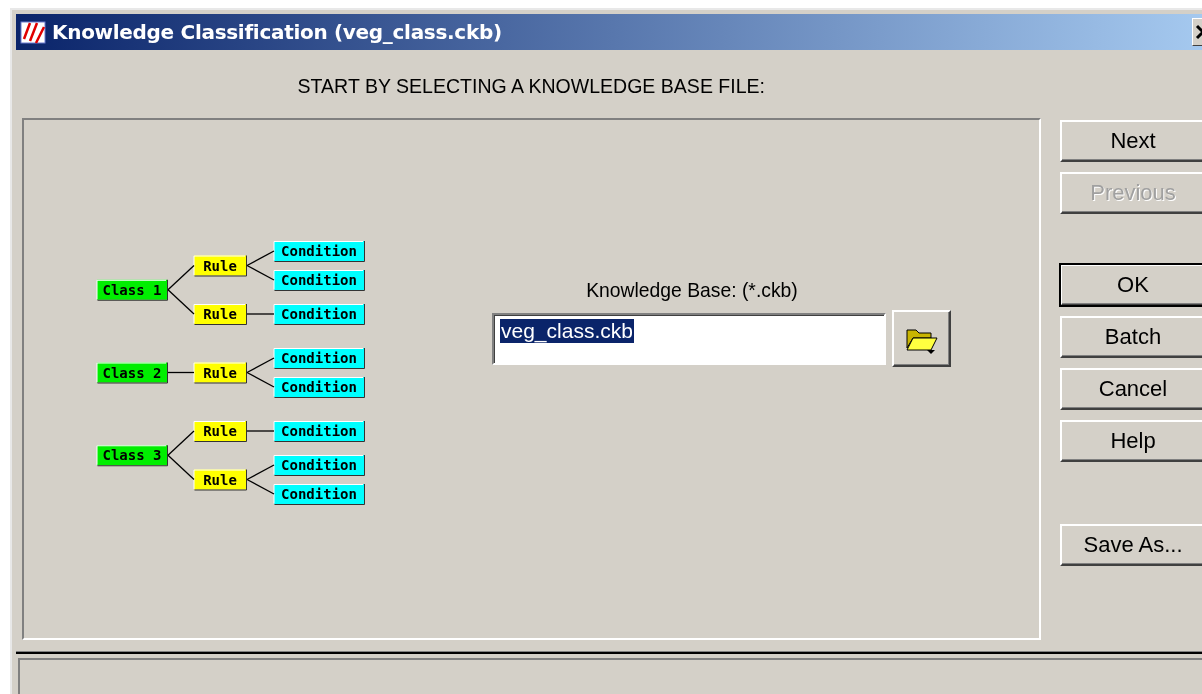 Image resolution: width=1202 pixels, height=694 pixels. I want to click on class-node: Class 3, so click(132, 455).